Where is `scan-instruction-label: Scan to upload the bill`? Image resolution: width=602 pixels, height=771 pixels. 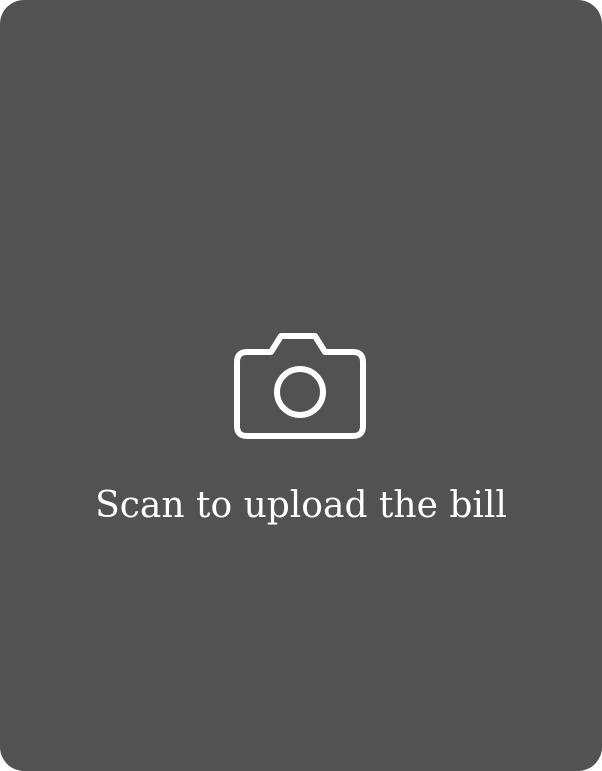 scan-instruction-label: Scan to upload the bill is located at coordinates (301, 505).